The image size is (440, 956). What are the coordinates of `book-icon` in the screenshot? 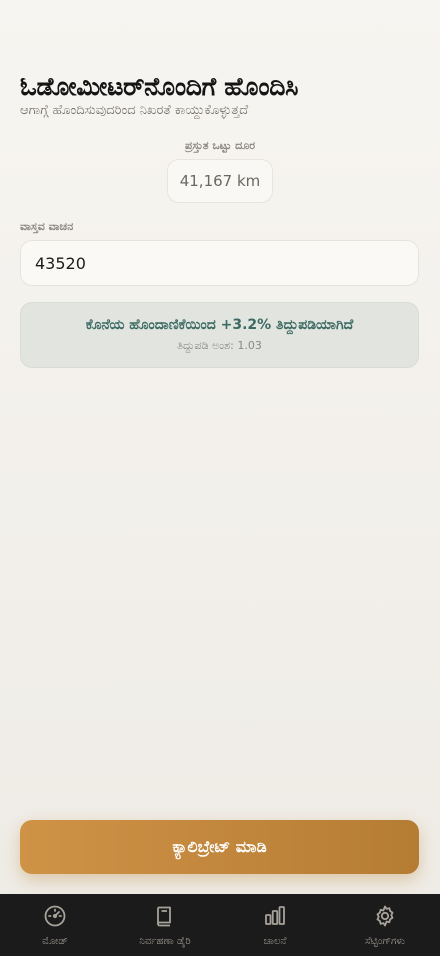 It's located at (165, 918).